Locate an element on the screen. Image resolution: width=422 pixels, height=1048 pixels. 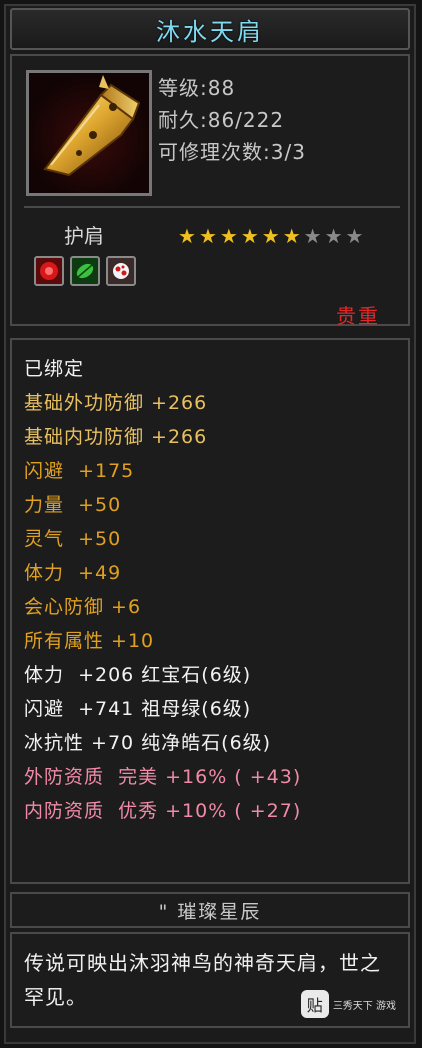
attribute-line: 体力 +206 红宝石(6级) is located at coordinates (138, 675).